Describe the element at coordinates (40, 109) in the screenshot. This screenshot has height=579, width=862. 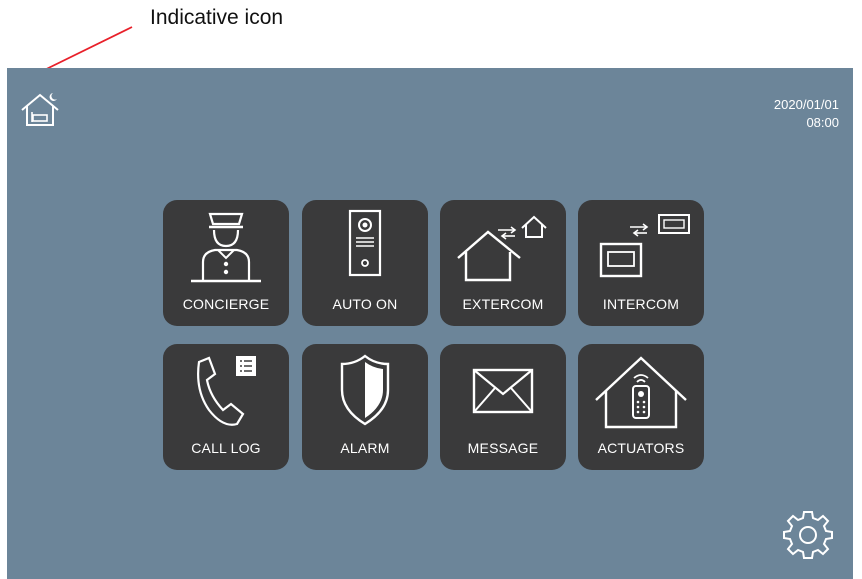
I see `home-night-icon` at that location.